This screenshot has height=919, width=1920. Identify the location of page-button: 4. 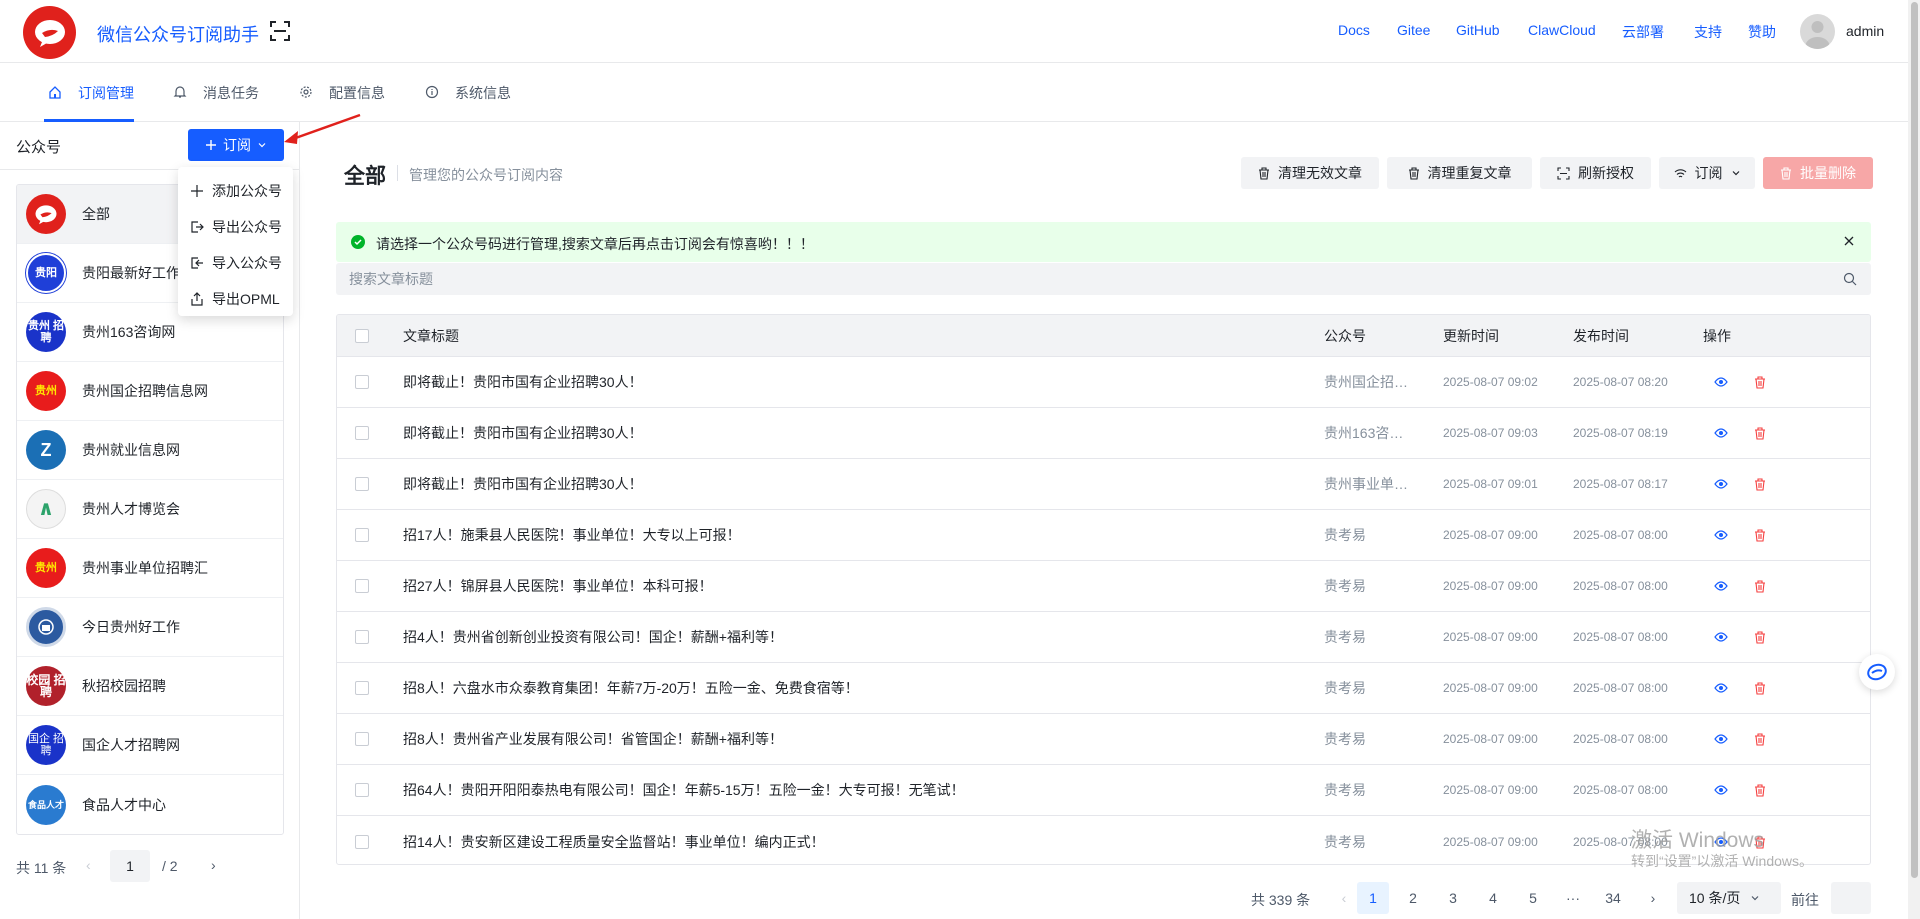
(1493, 898).